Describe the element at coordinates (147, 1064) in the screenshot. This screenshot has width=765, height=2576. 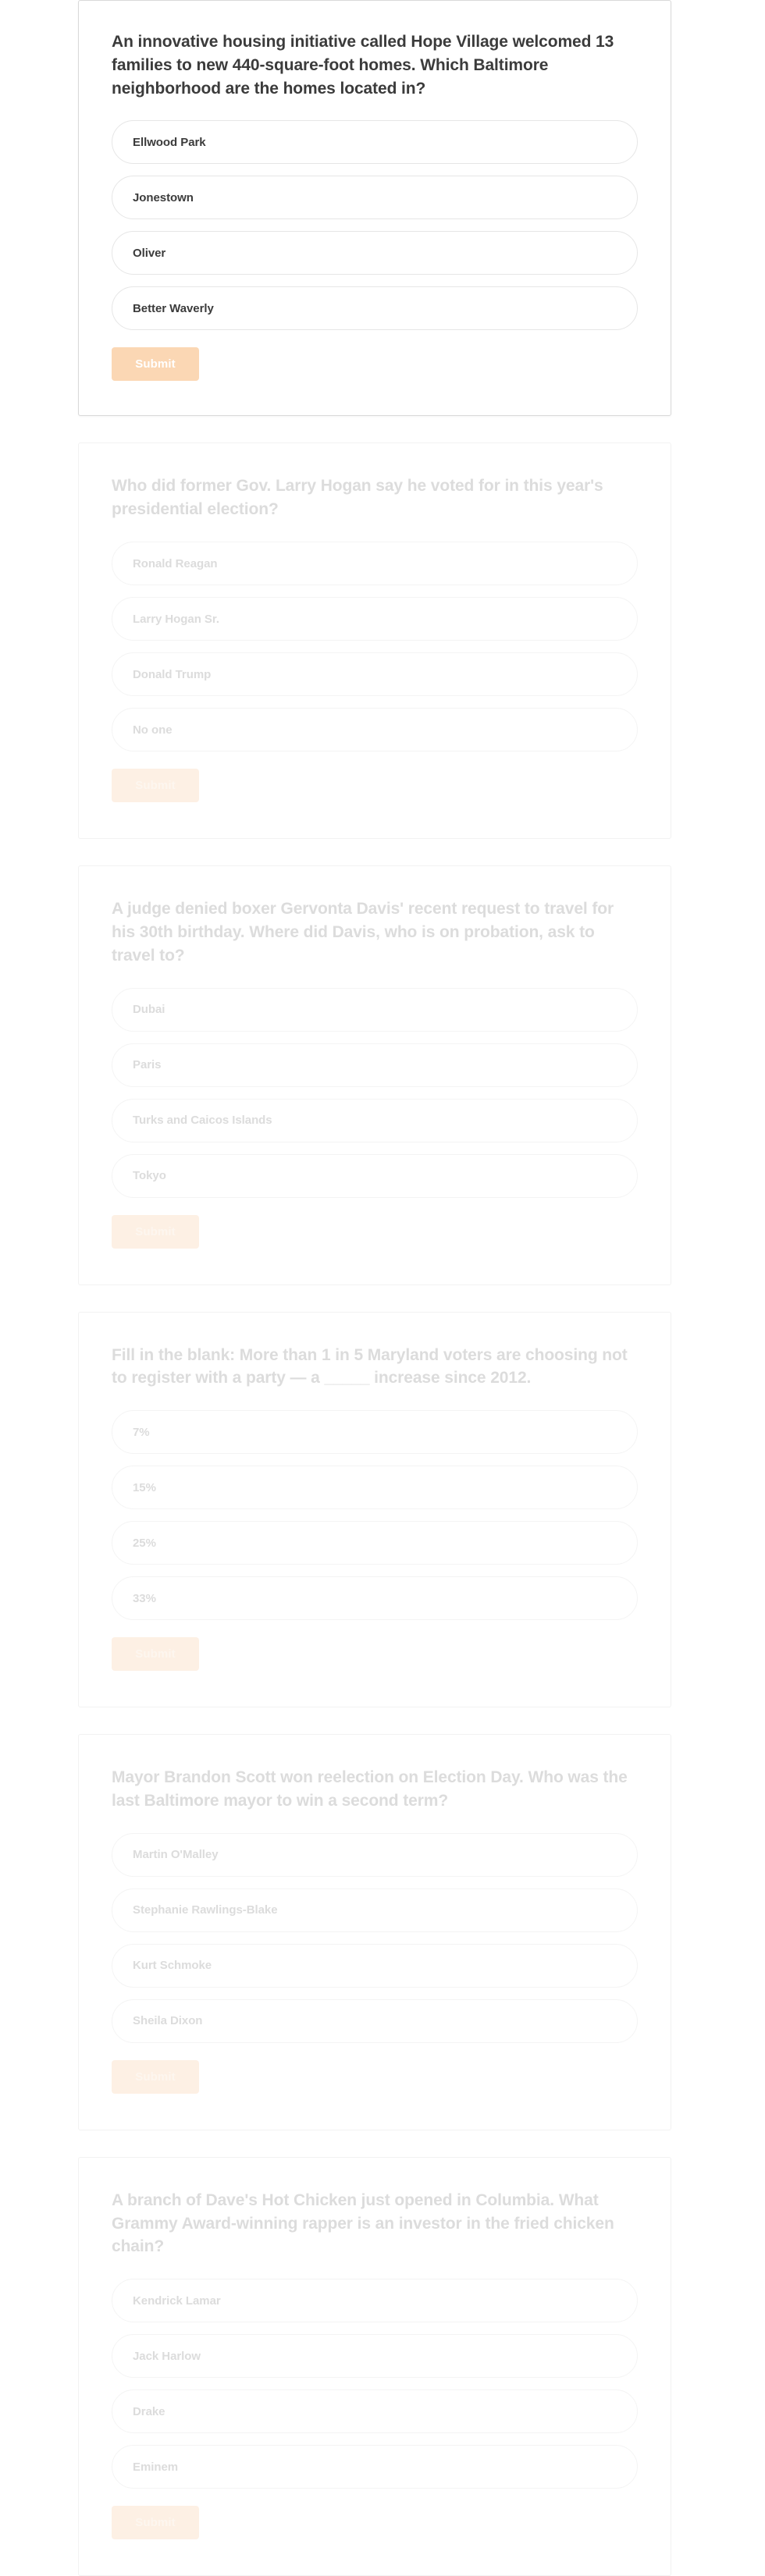
I see `option-label: Paris` at that location.